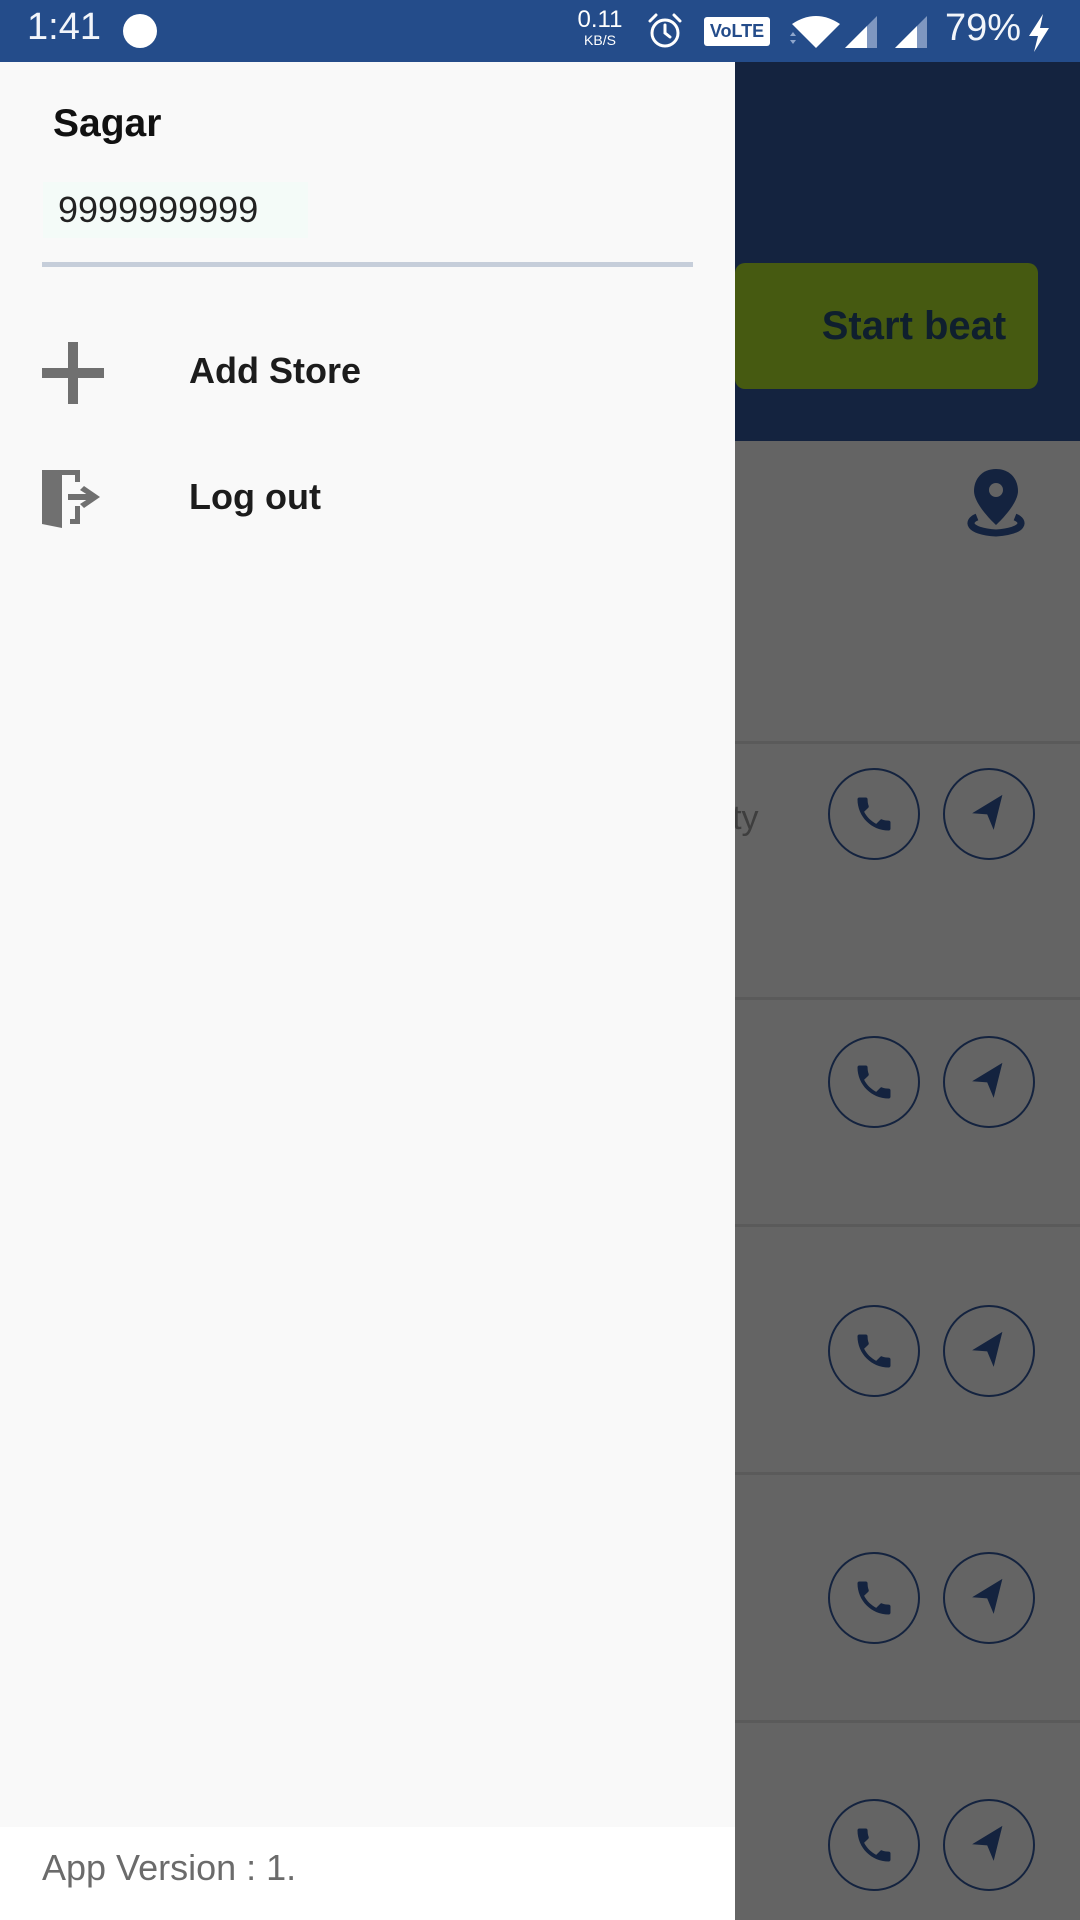  What do you see at coordinates (540, 31) in the screenshot?
I see `status-bar: 1:41 0.11 KB/S VoLTE 79%` at bounding box center [540, 31].